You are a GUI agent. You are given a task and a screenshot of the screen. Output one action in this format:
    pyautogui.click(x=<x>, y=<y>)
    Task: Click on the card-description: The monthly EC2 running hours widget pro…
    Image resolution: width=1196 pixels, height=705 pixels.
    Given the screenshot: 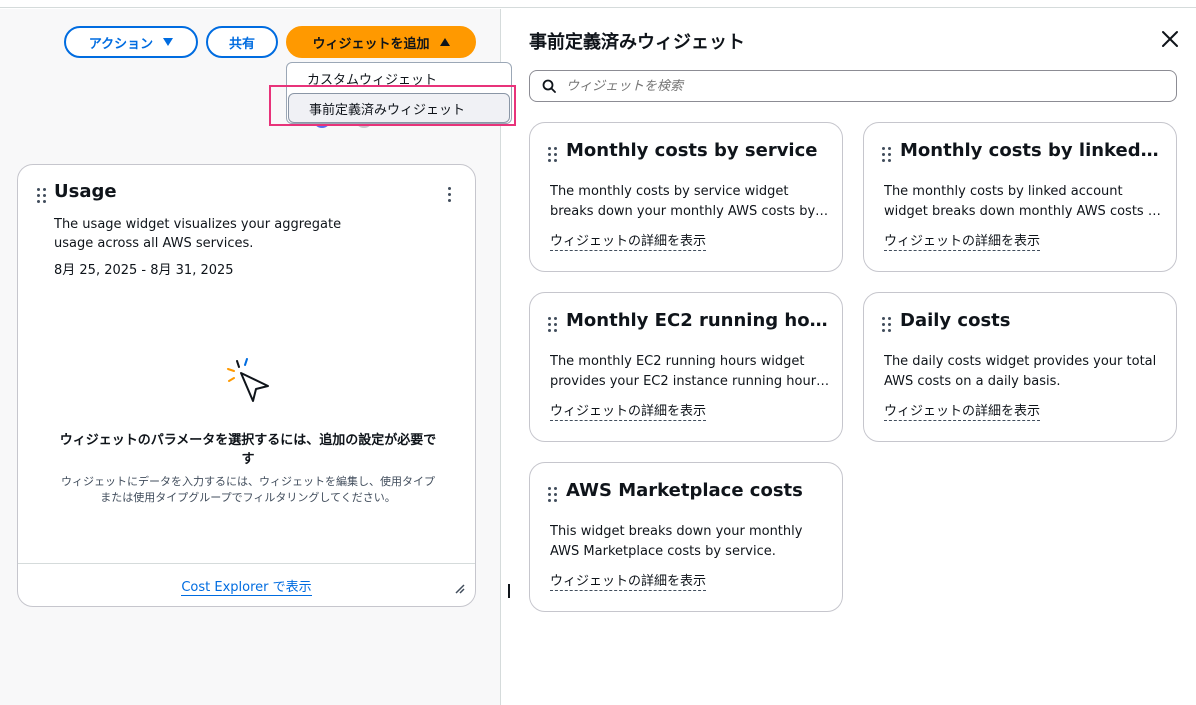 What is the action you would take?
    pyautogui.click(x=686, y=371)
    